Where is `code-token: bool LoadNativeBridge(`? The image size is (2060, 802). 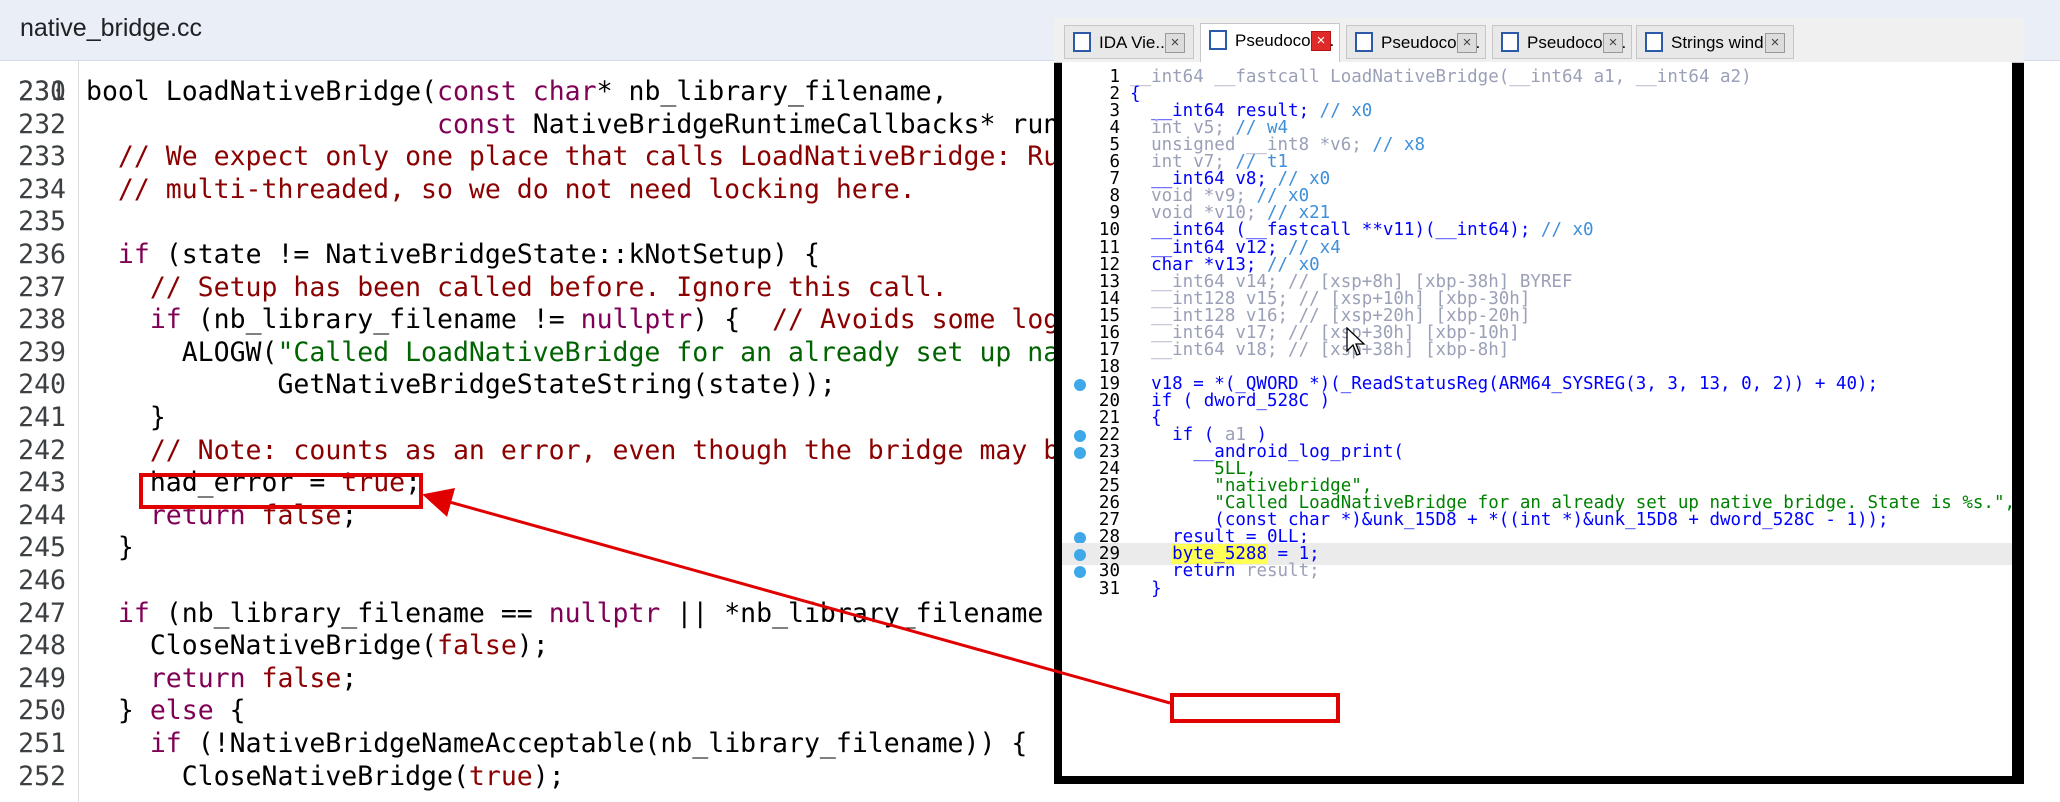
code-token: bool LoadNativeBridge( is located at coordinates (261, 91).